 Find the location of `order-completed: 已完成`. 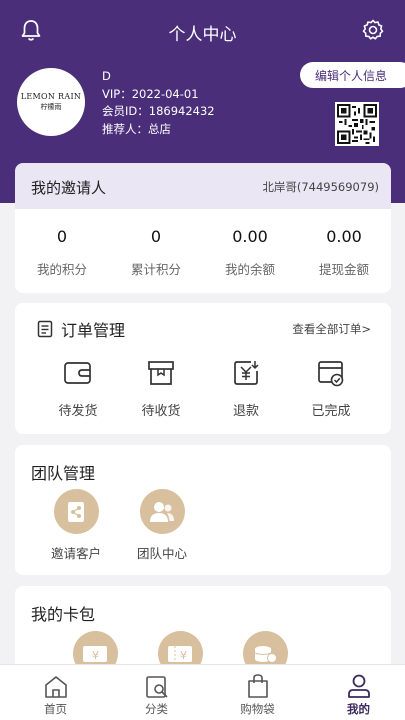

order-completed: 已完成 is located at coordinates (331, 388).